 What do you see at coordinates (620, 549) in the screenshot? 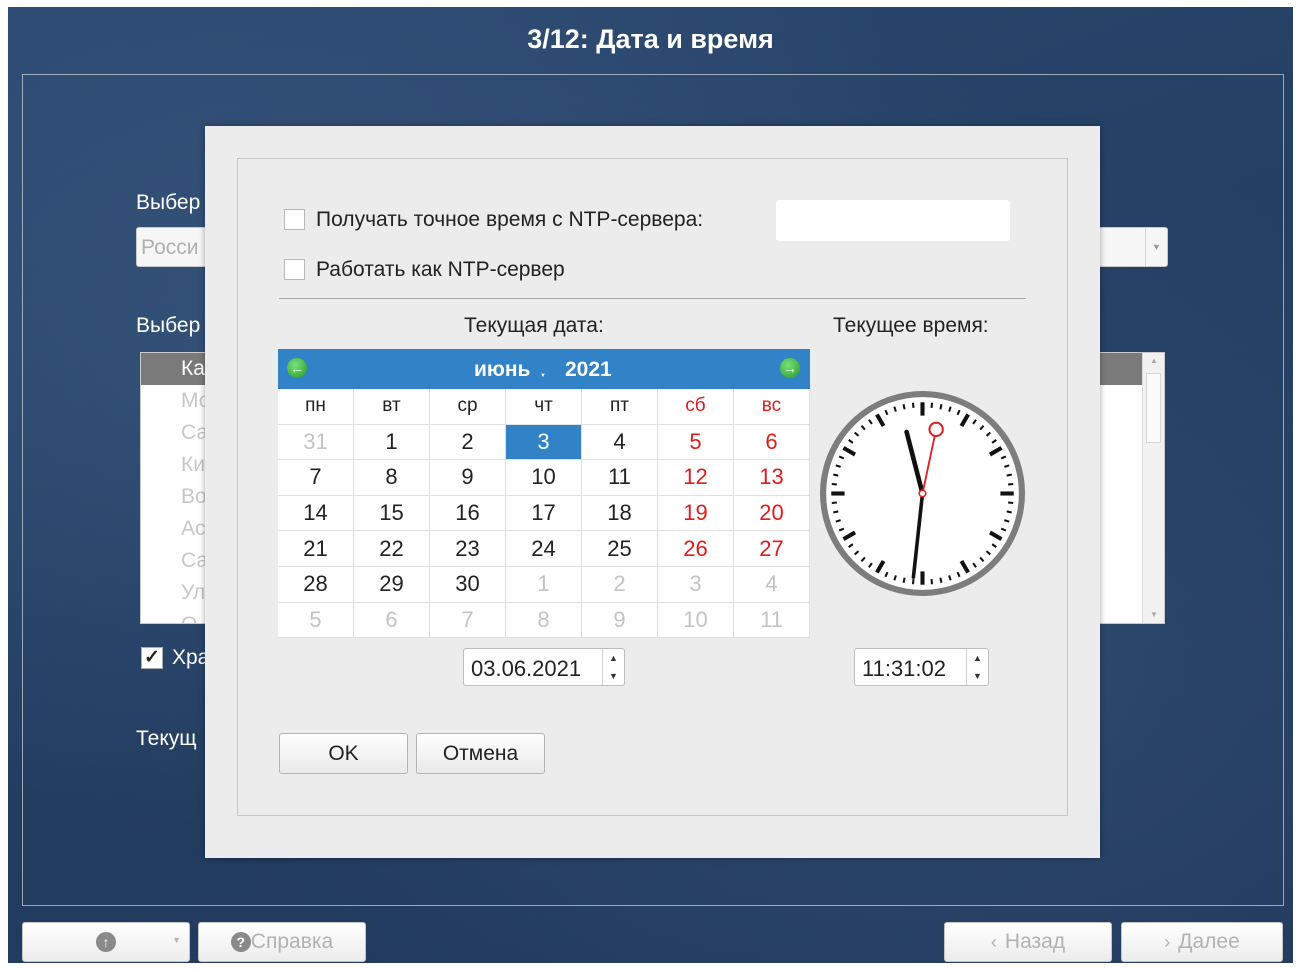
I see `calendar-day: 25` at bounding box center [620, 549].